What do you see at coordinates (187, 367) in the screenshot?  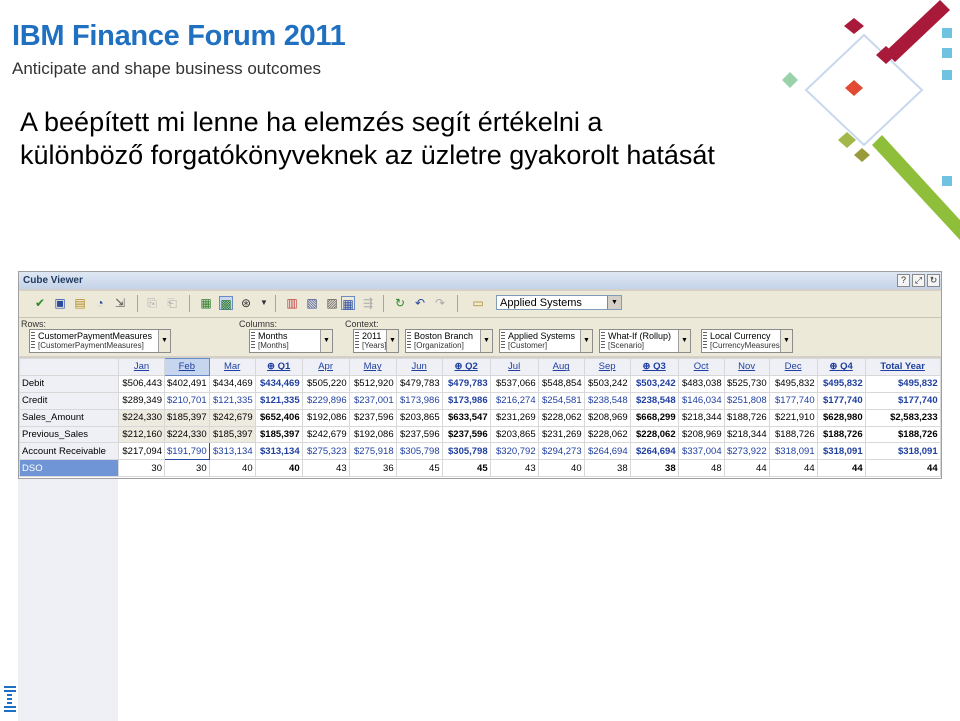 I see `column-header: Feb` at bounding box center [187, 367].